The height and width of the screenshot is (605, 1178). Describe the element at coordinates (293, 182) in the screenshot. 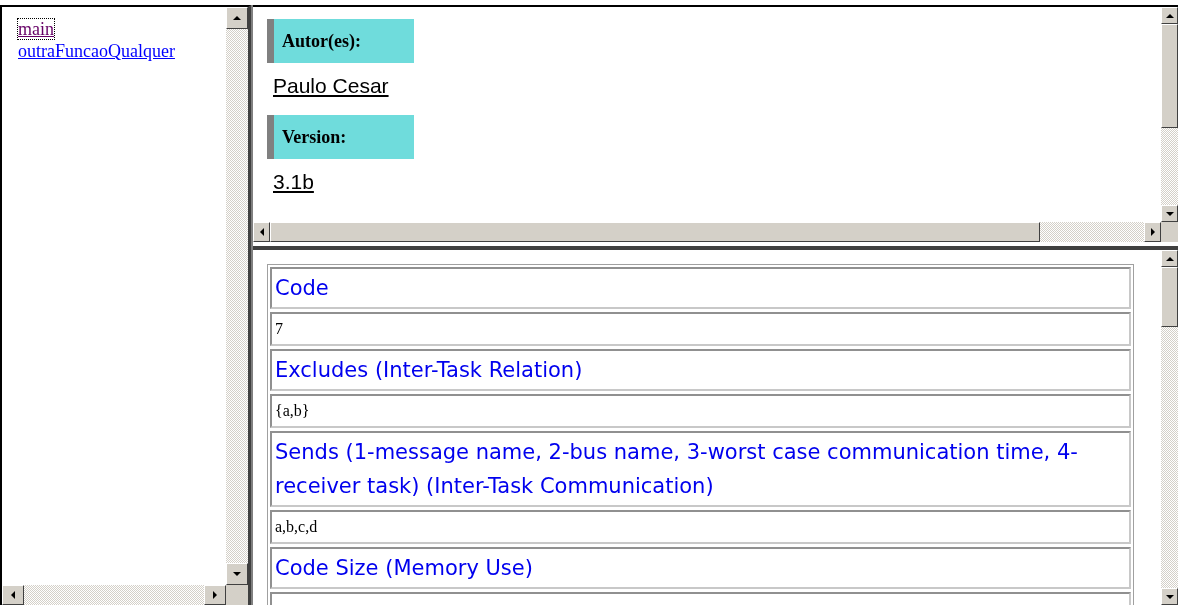

I see `section-value: 3.1b` at that location.